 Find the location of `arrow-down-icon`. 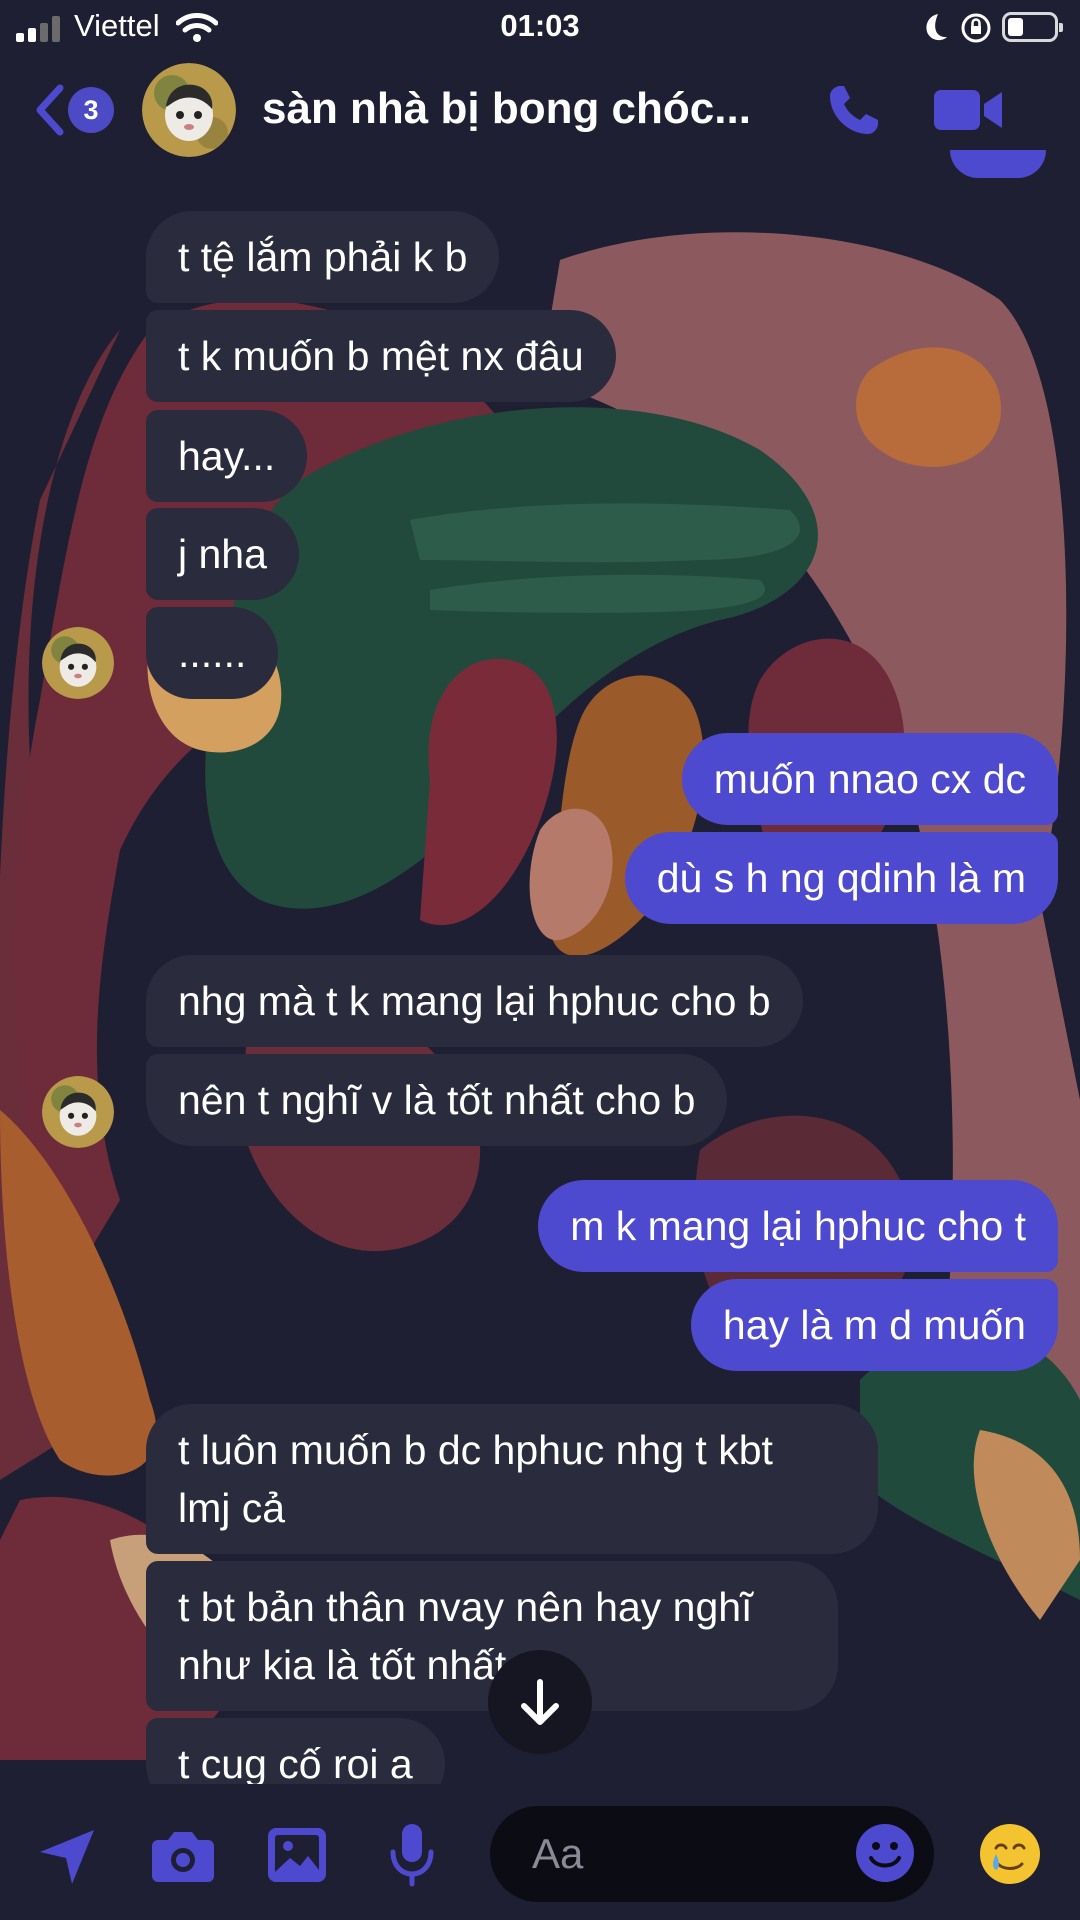

arrow-down-icon is located at coordinates (540, 1702).